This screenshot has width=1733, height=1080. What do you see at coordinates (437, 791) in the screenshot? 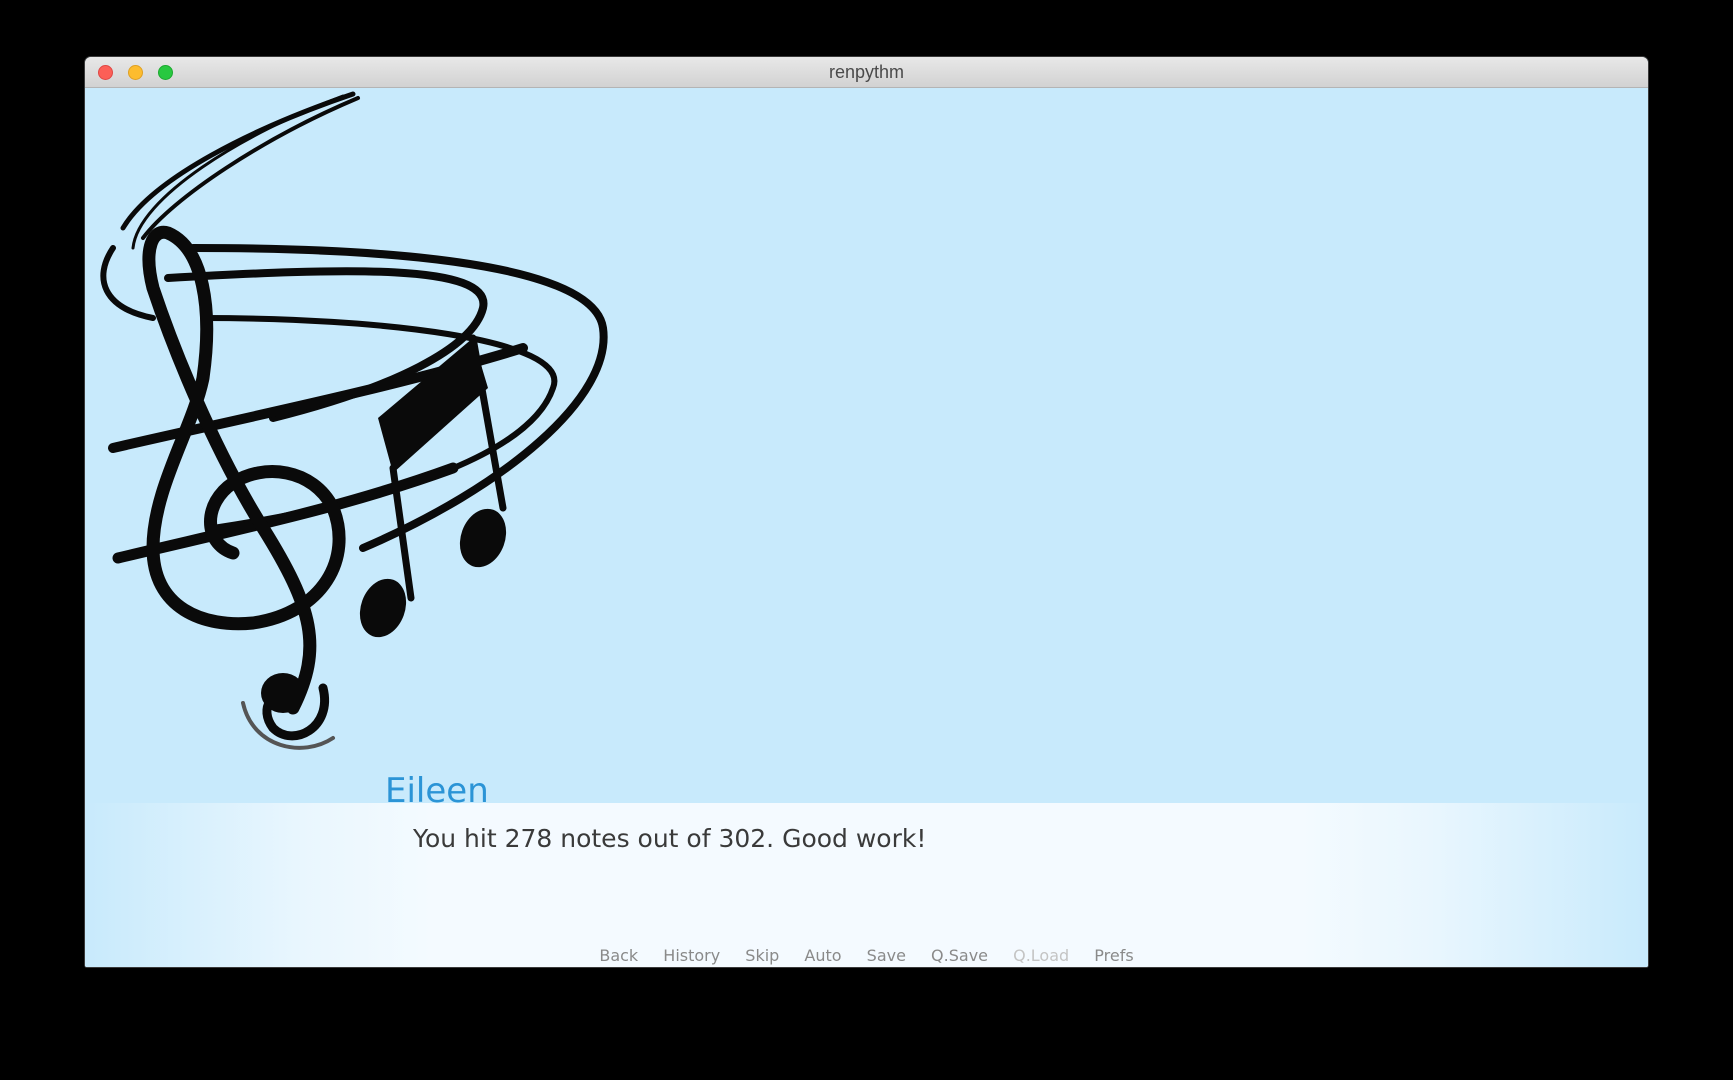
I see `speaker-name: Eileen` at bounding box center [437, 791].